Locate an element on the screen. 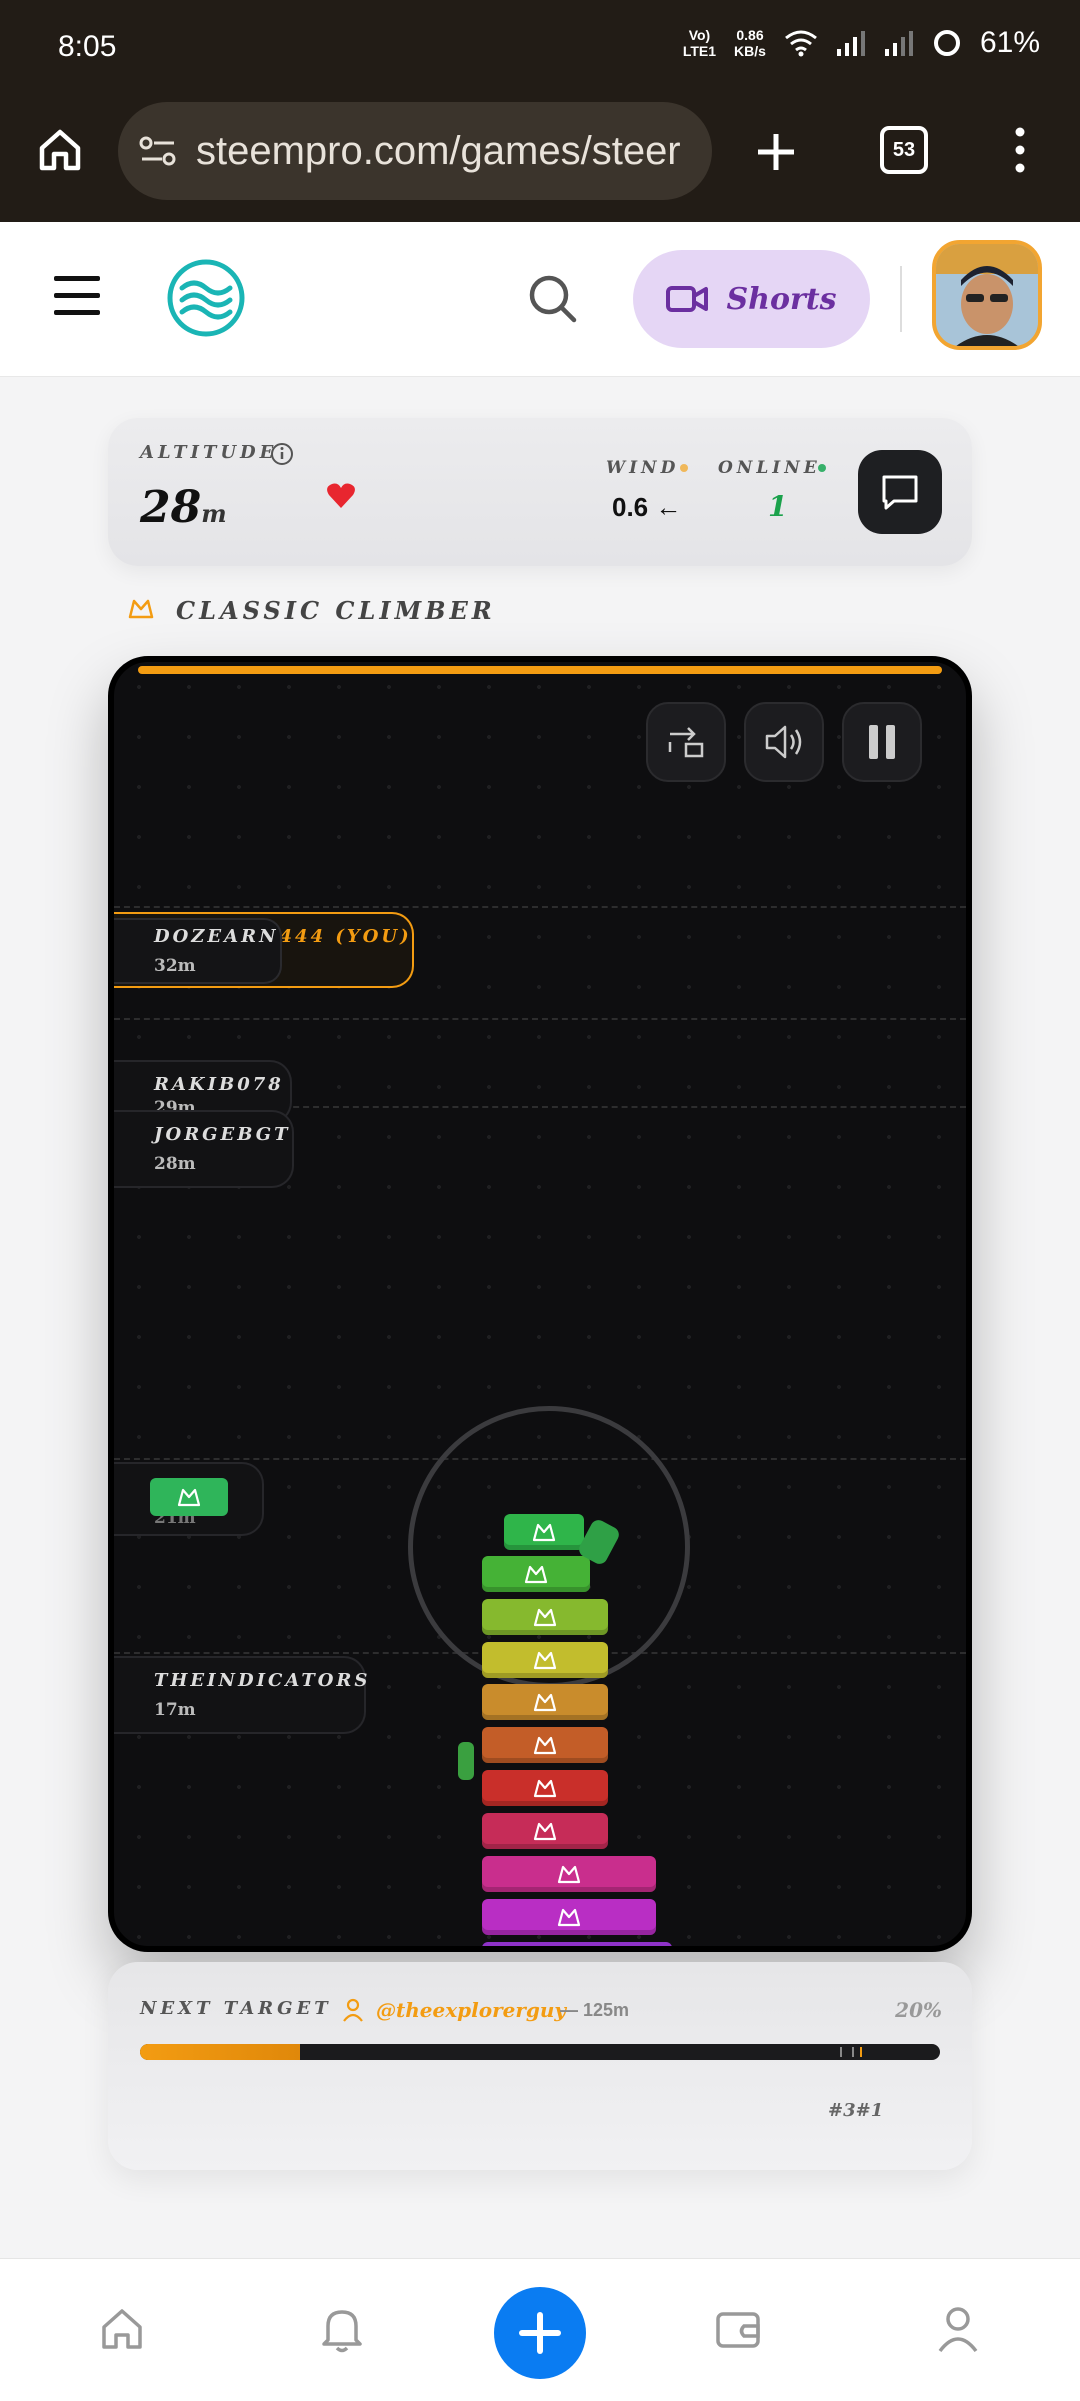  user-icon is located at coordinates (353, 2010).